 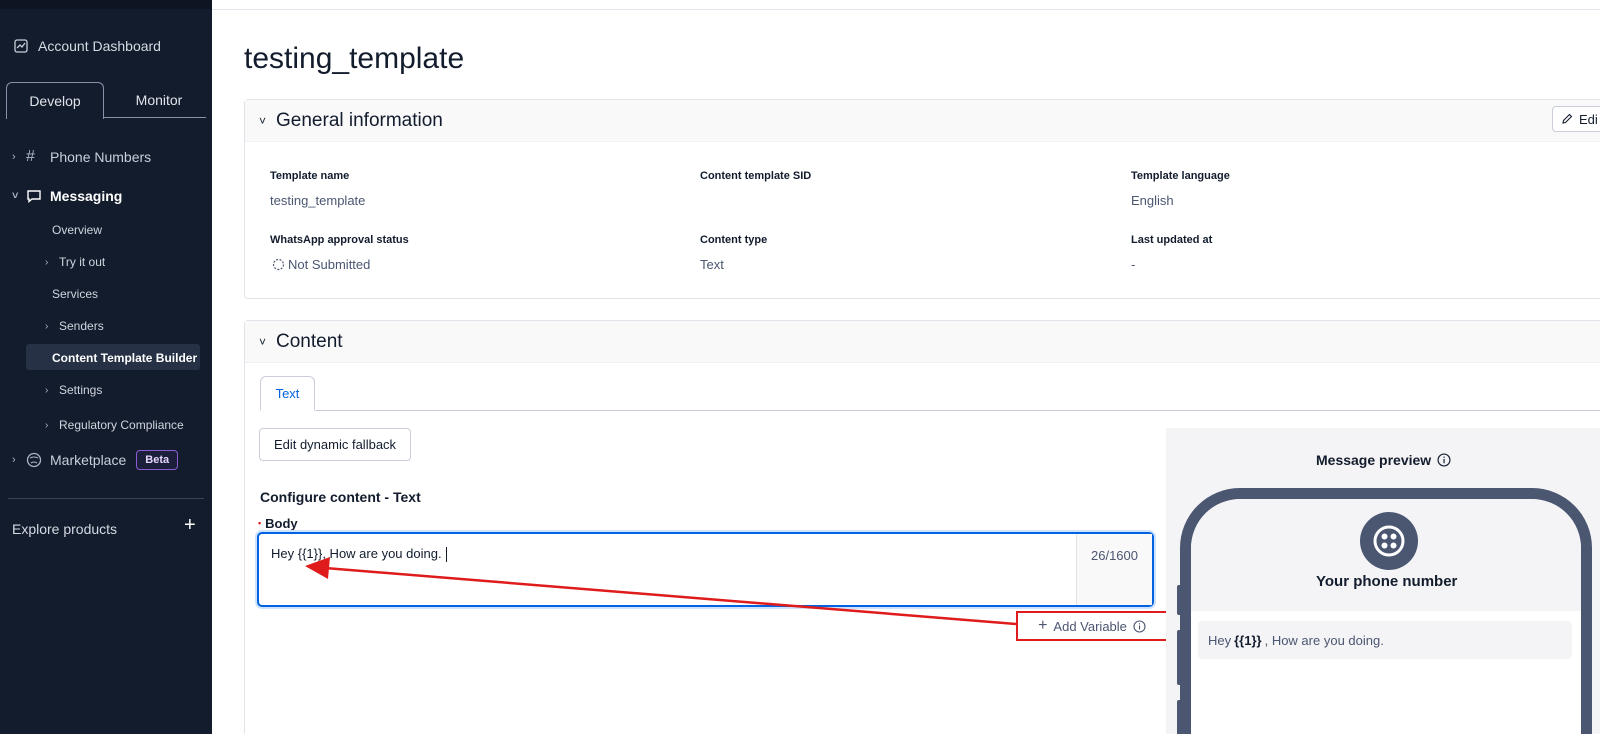 What do you see at coordinates (356, 553) in the screenshot?
I see `body-text-value: Hey {{1}}, How are you doing.` at bounding box center [356, 553].